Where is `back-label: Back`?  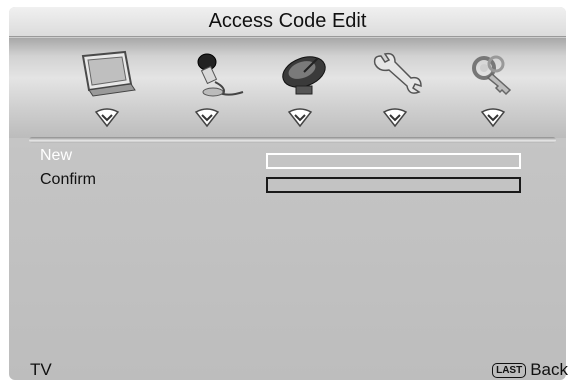 back-label: Back is located at coordinates (549, 369).